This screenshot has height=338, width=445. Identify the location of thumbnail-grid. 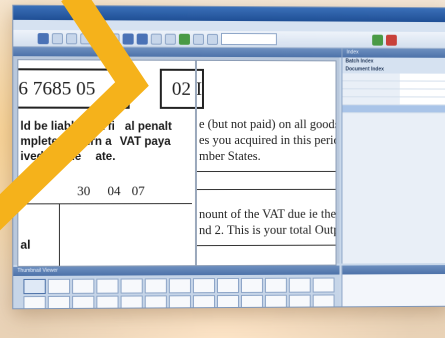
(179, 293).